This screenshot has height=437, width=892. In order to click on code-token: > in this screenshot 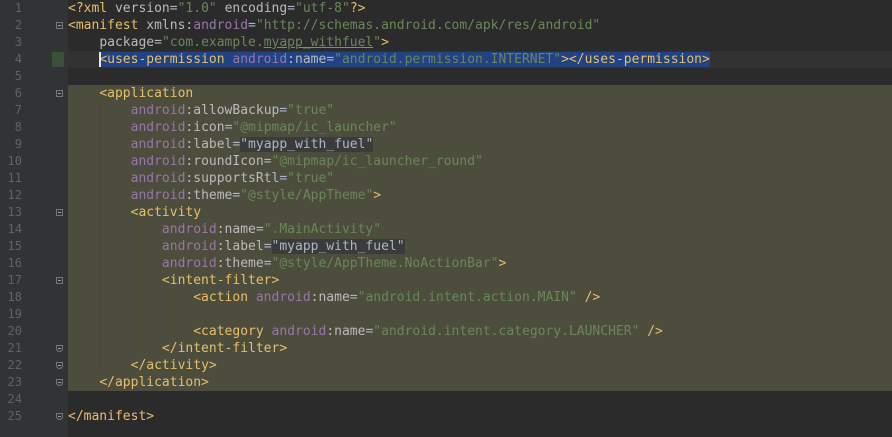, I will do `click(385, 42)`.